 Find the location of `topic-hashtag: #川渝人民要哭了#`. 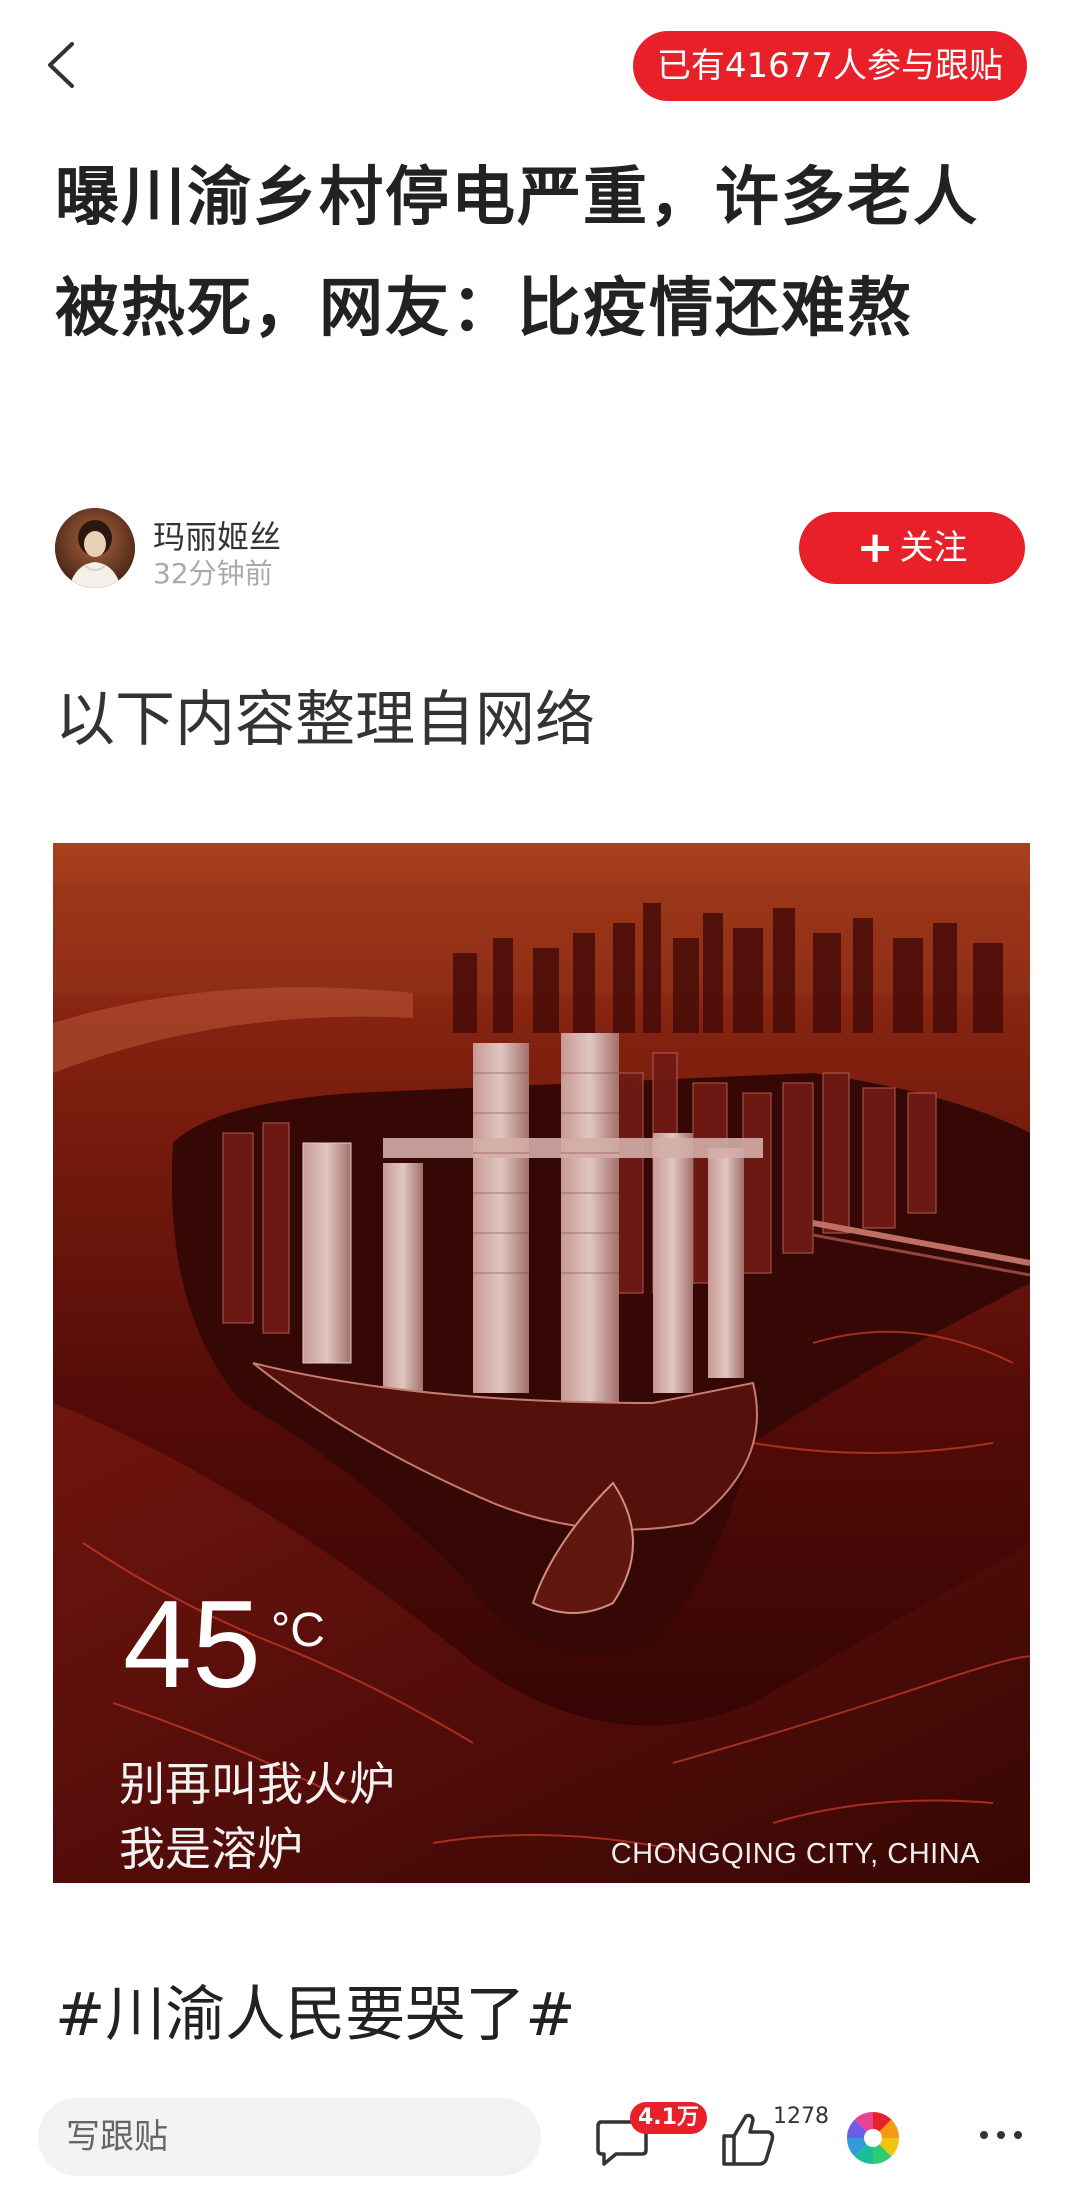

topic-hashtag: #川渝人民要哭了# is located at coordinates (315, 2015).